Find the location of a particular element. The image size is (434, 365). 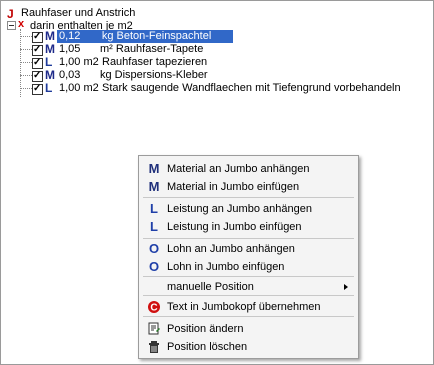

menu-item-label: Leistung an Jumbo anhängen is located at coordinates (239, 209).